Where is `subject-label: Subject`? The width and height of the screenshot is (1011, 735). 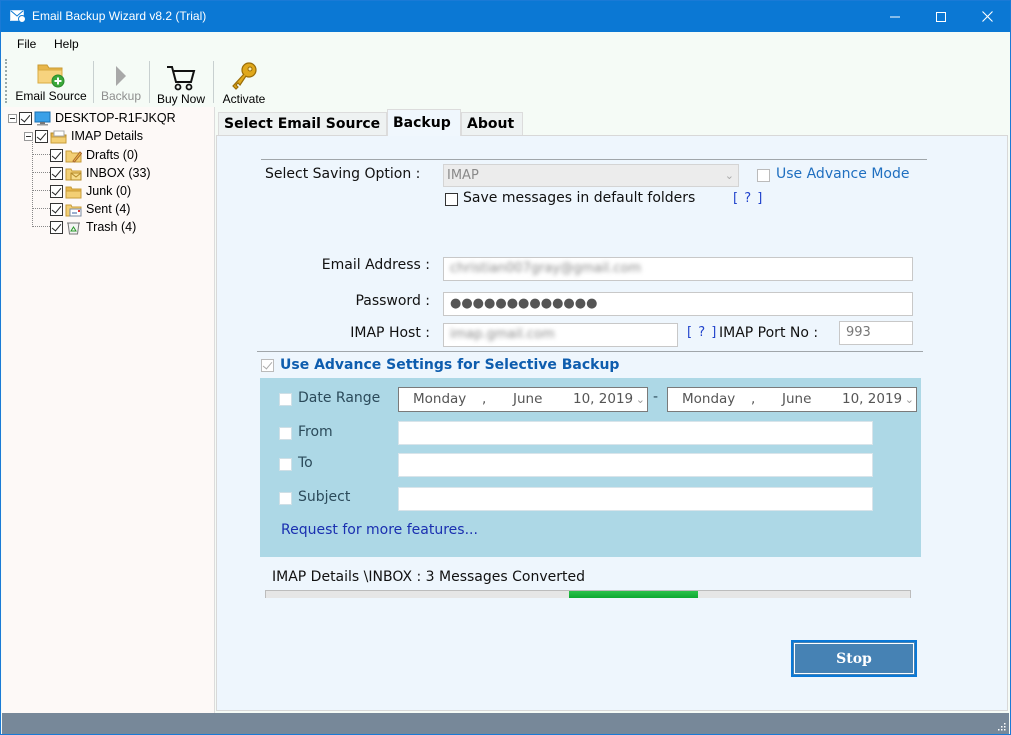 subject-label: Subject is located at coordinates (324, 497).